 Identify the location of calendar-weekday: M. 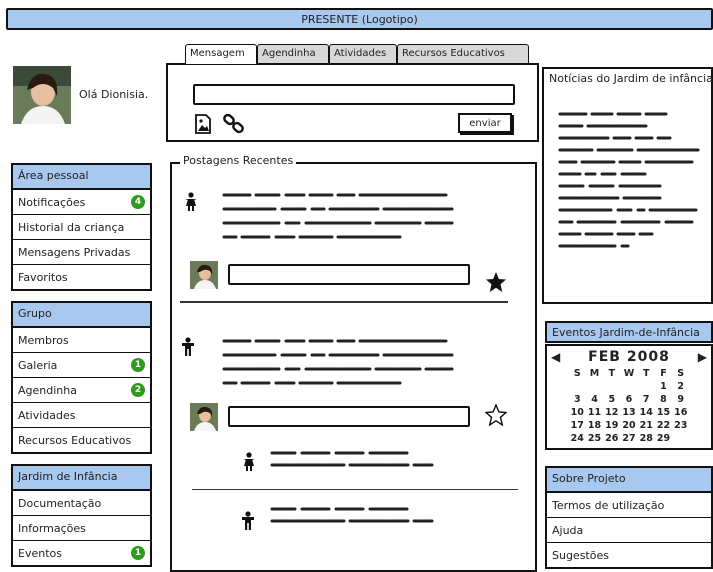
(594, 373).